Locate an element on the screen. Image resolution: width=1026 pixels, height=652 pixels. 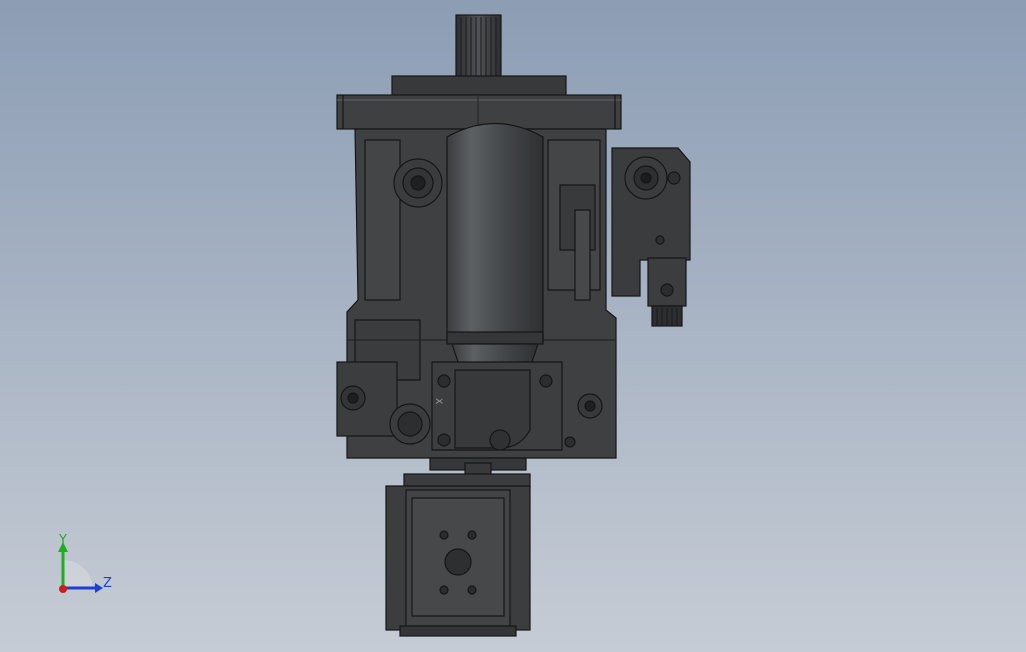
auxiliary-gear-pump is located at coordinates (458, 561).